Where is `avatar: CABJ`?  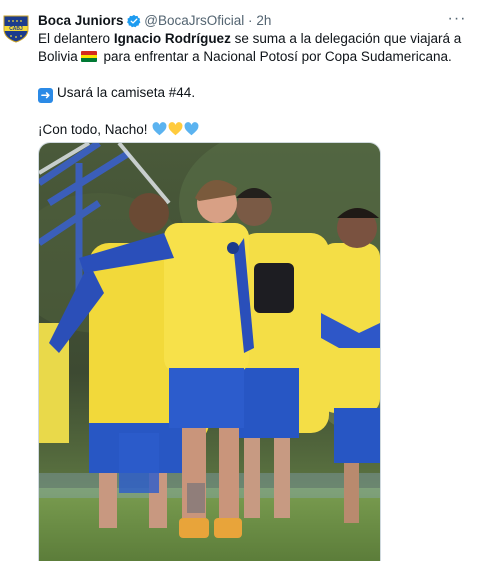
avatar: CABJ is located at coordinates (16, 29).